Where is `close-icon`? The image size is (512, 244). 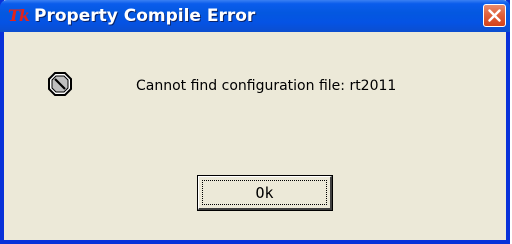 close-icon is located at coordinates (494, 15).